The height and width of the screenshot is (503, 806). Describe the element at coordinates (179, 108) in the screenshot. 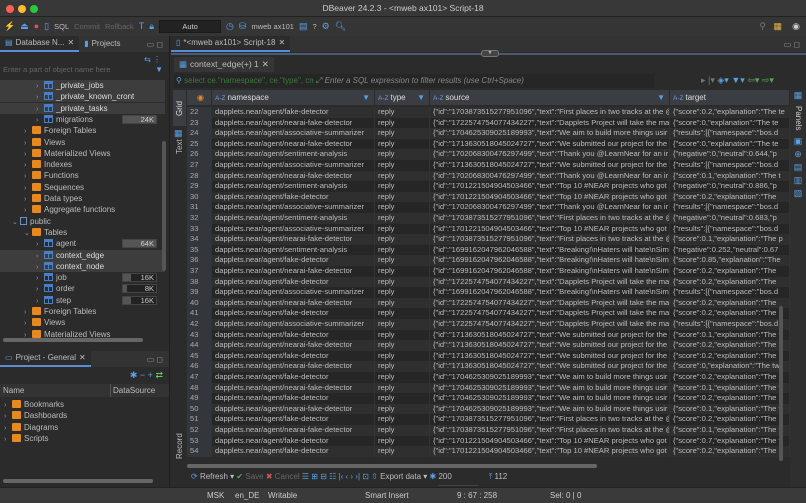

I see `tab-grid: Grid` at that location.